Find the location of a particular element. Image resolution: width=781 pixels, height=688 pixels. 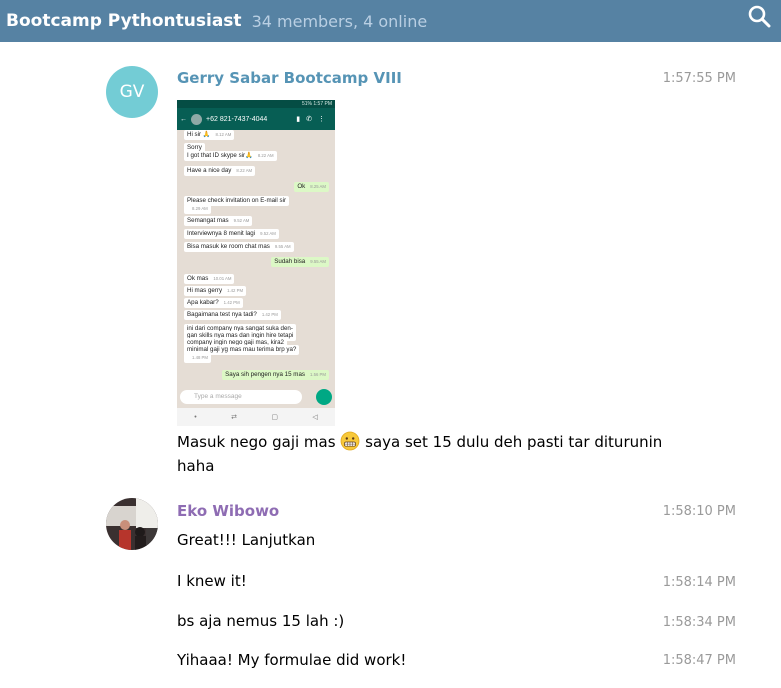

phone-bubble-text: I got that ID skype sir🙏 is located at coordinates (220, 155).